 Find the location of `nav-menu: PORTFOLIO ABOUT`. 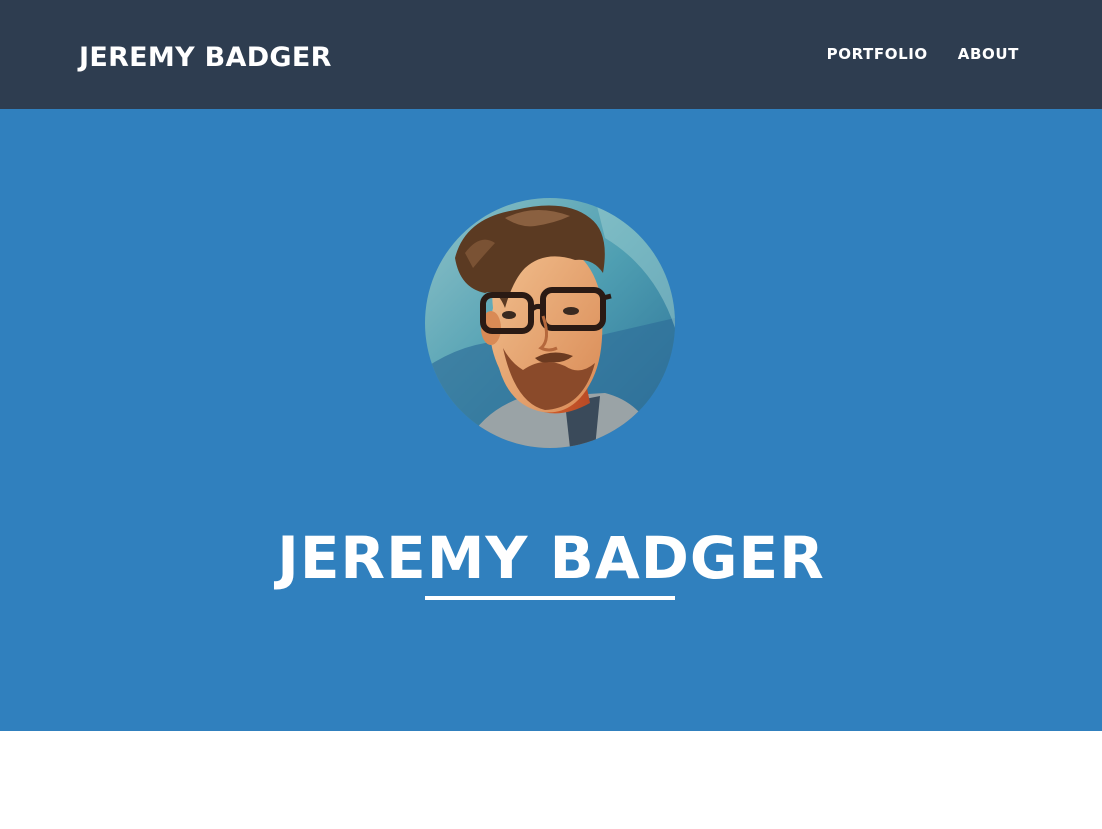

nav-menu: PORTFOLIO ABOUT is located at coordinates (923, 54).